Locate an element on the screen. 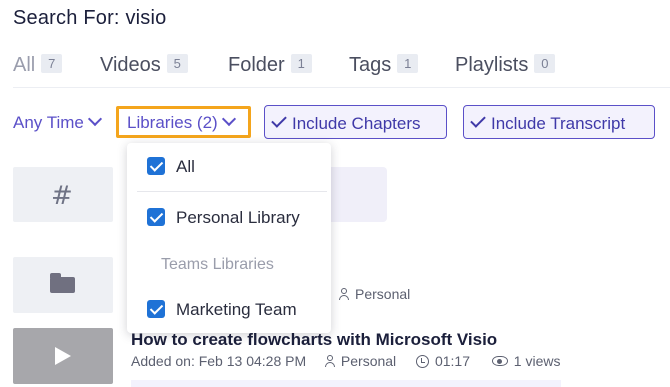 The width and height of the screenshot is (670, 387). hash-icon: # is located at coordinates (62, 196).